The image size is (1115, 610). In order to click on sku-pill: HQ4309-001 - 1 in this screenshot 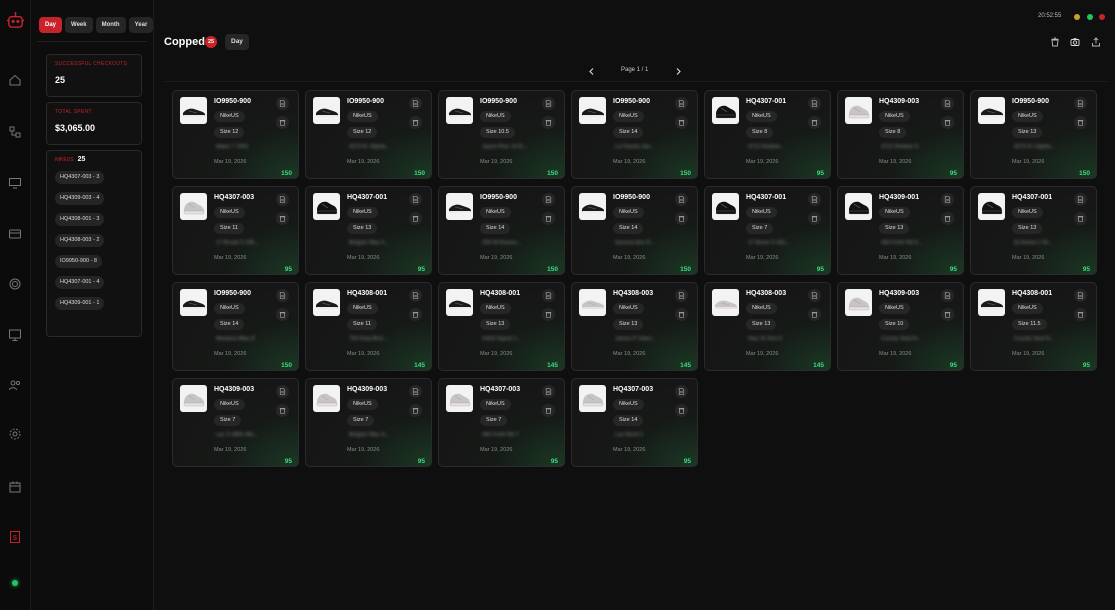, I will do `click(80, 303)`.